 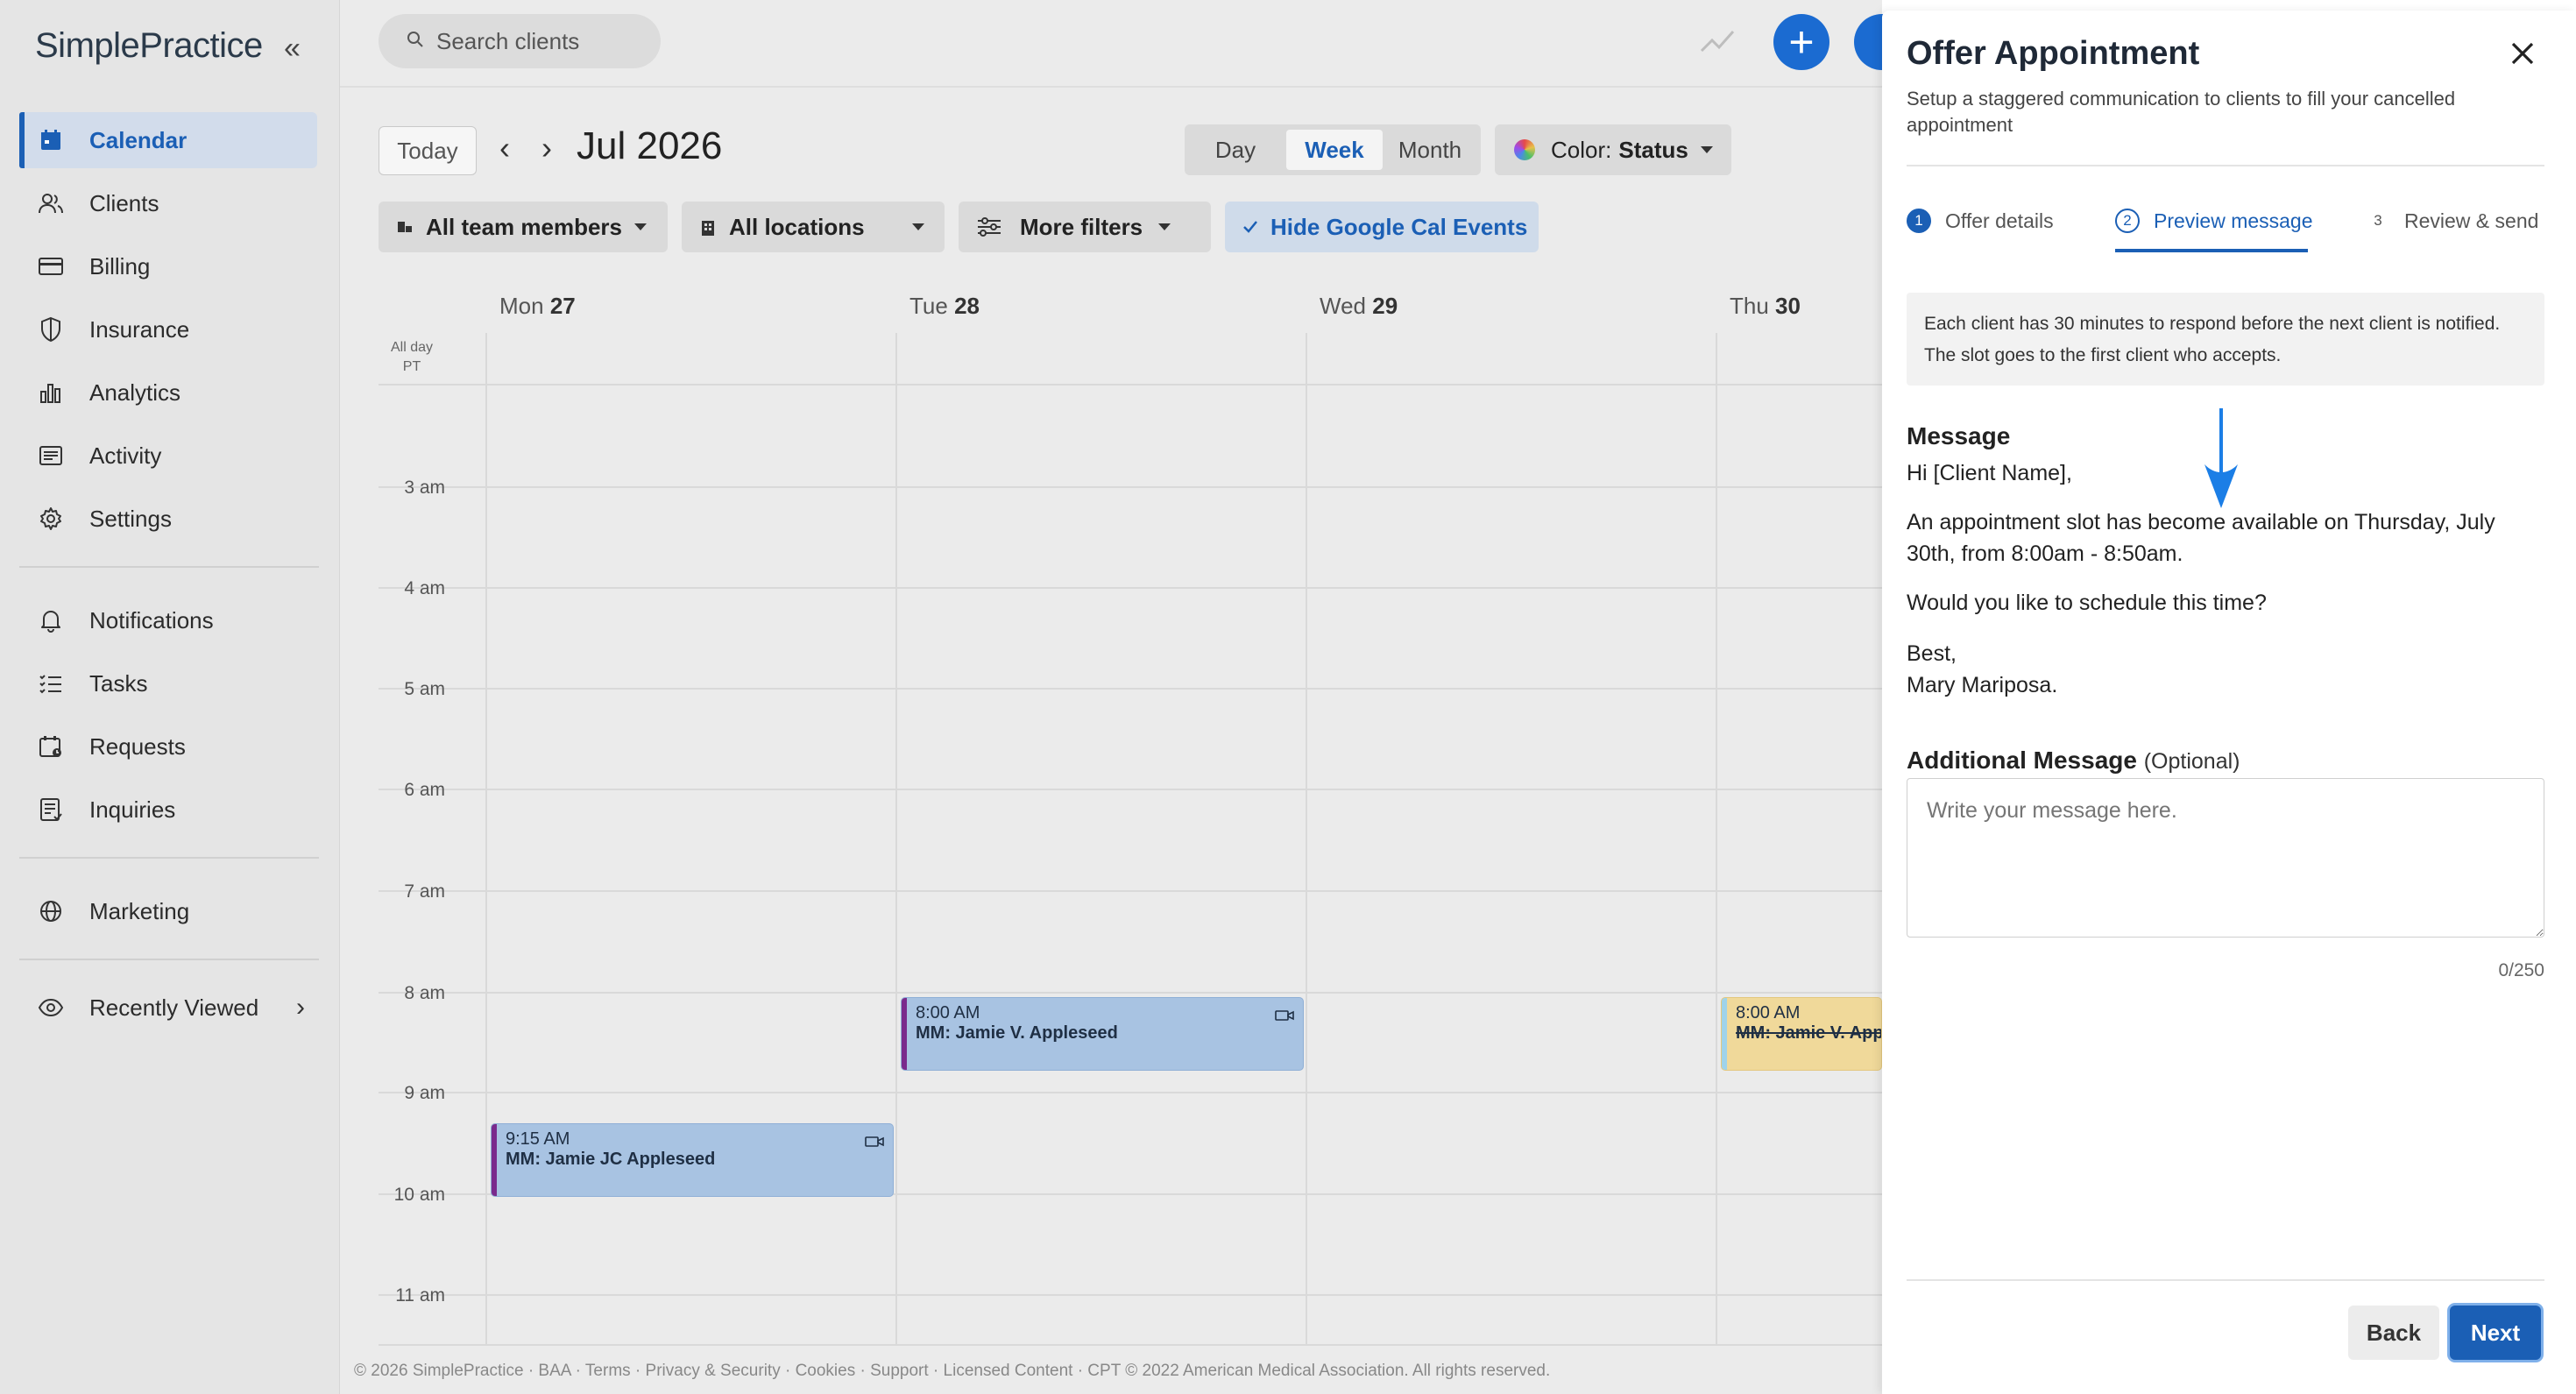 I want to click on color-status-dropdown: Color: Status, so click(x=1613, y=149).